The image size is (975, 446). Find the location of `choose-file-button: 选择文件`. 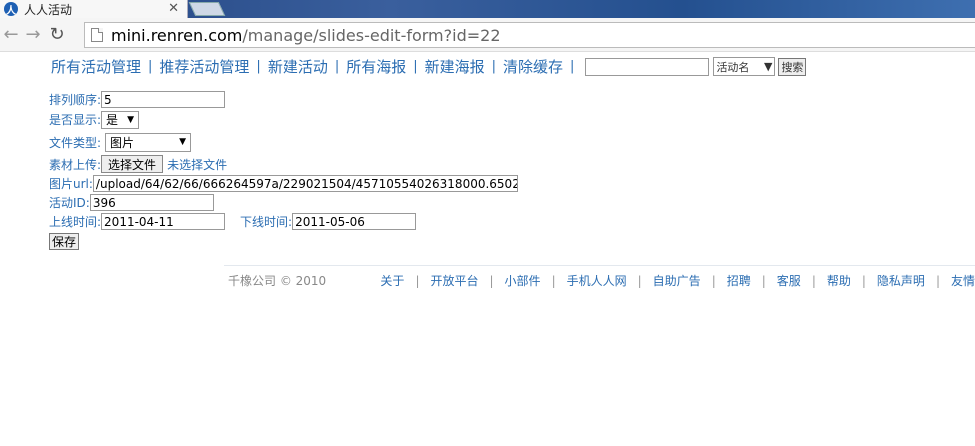

choose-file-button: 选择文件 is located at coordinates (132, 164).